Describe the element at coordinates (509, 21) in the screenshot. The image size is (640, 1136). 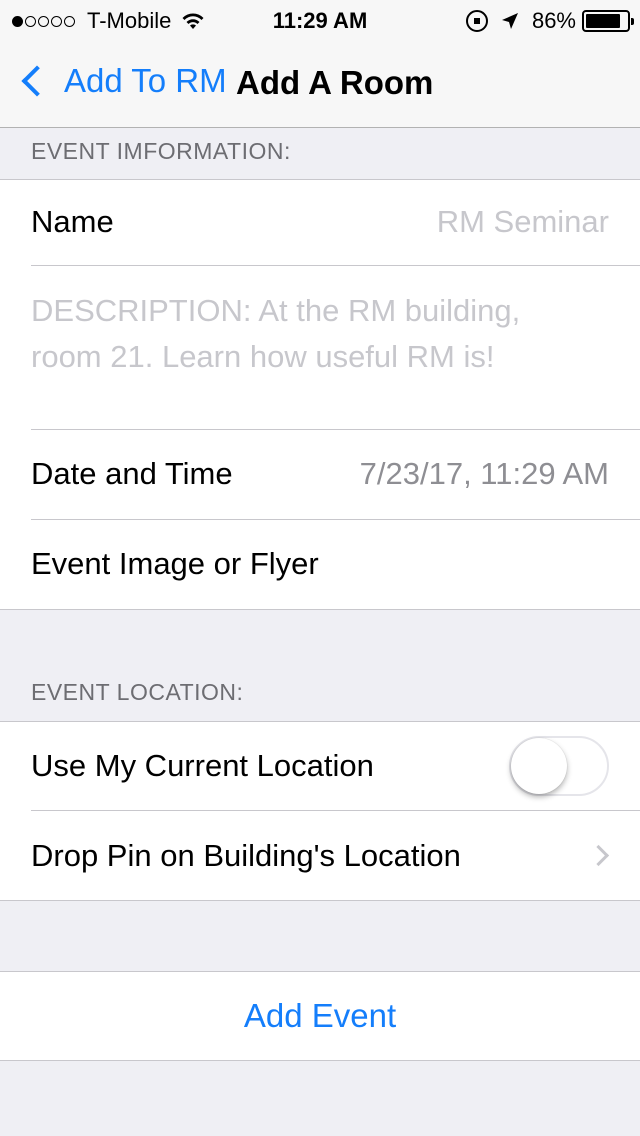
I see `location-arrow-icon` at that location.